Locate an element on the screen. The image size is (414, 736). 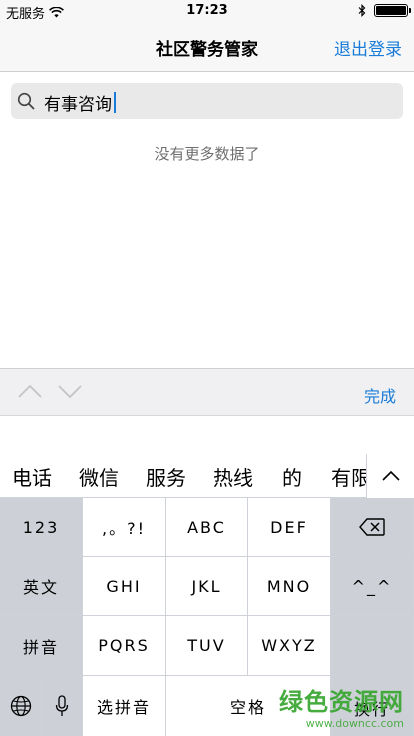
search-input: 有事咨询 is located at coordinates (207, 101).